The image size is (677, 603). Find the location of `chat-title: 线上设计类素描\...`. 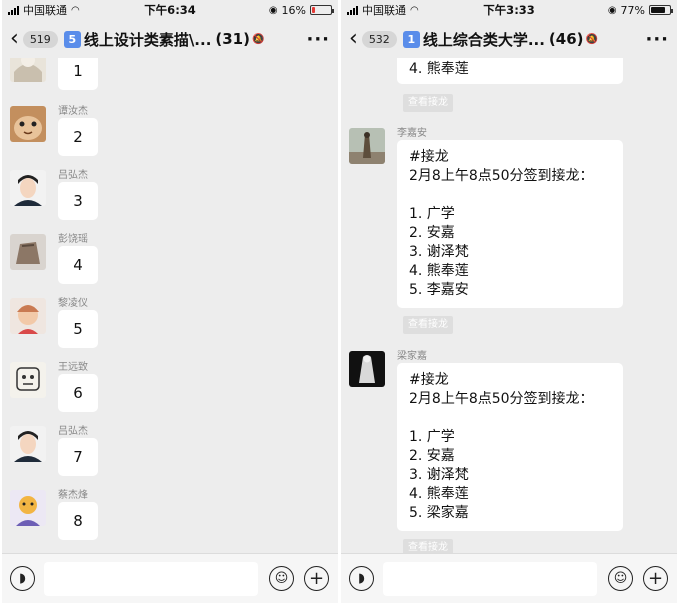

chat-title: 线上设计类素描\... is located at coordinates (147, 39).